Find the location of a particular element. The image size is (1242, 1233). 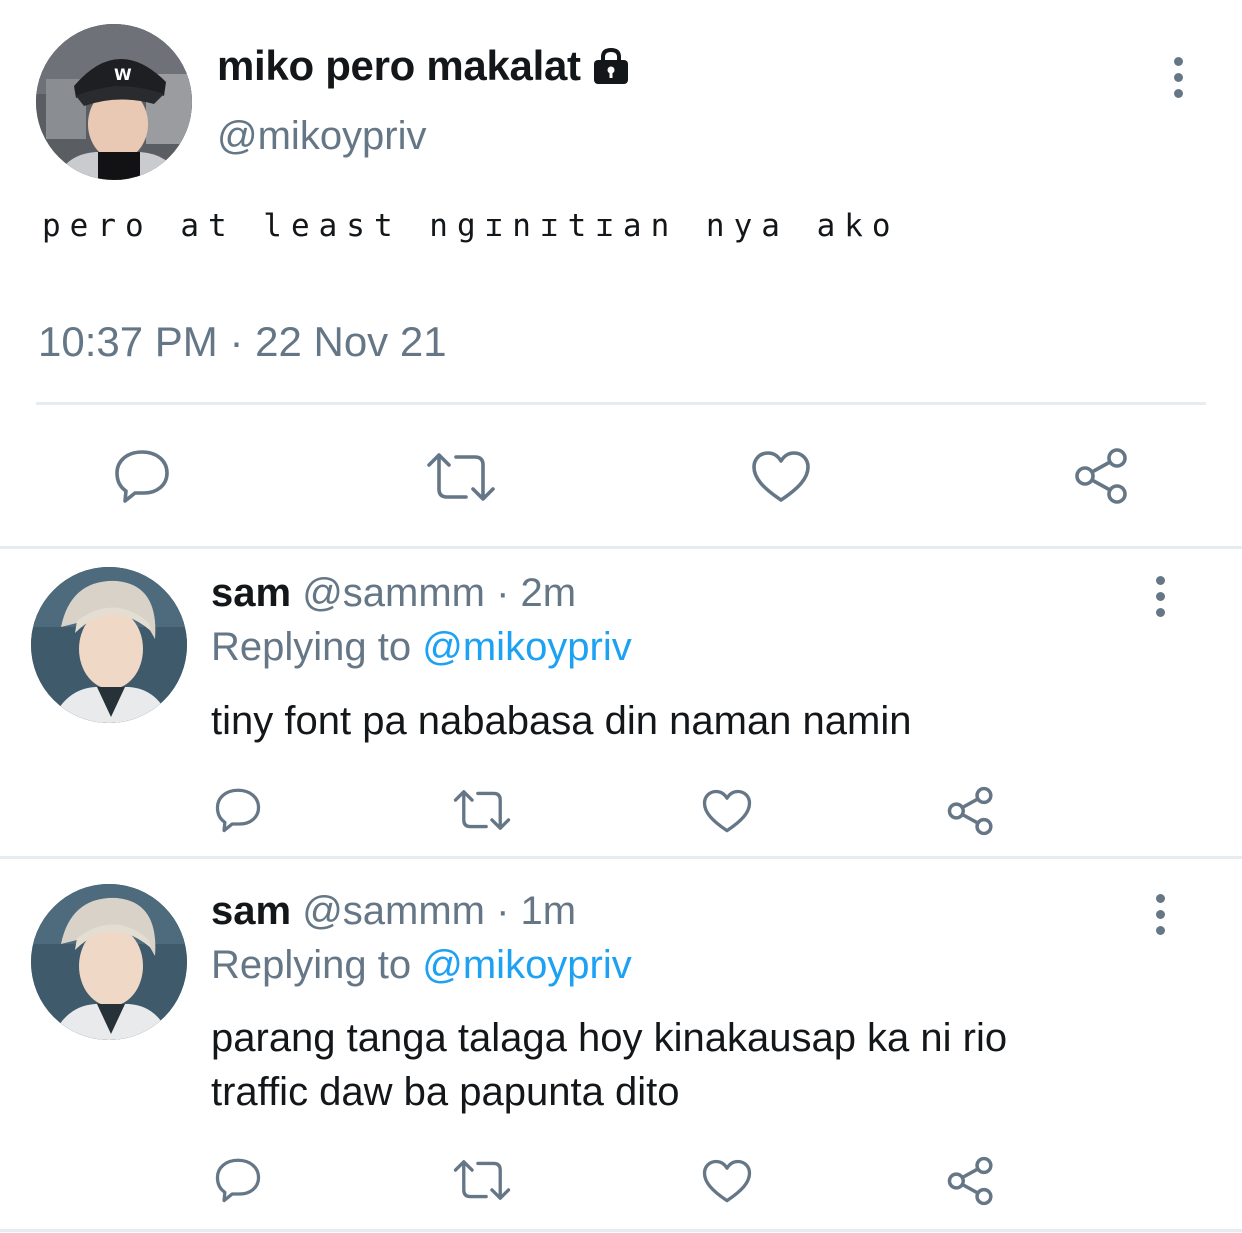

lock-icon is located at coordinates (611, 66).